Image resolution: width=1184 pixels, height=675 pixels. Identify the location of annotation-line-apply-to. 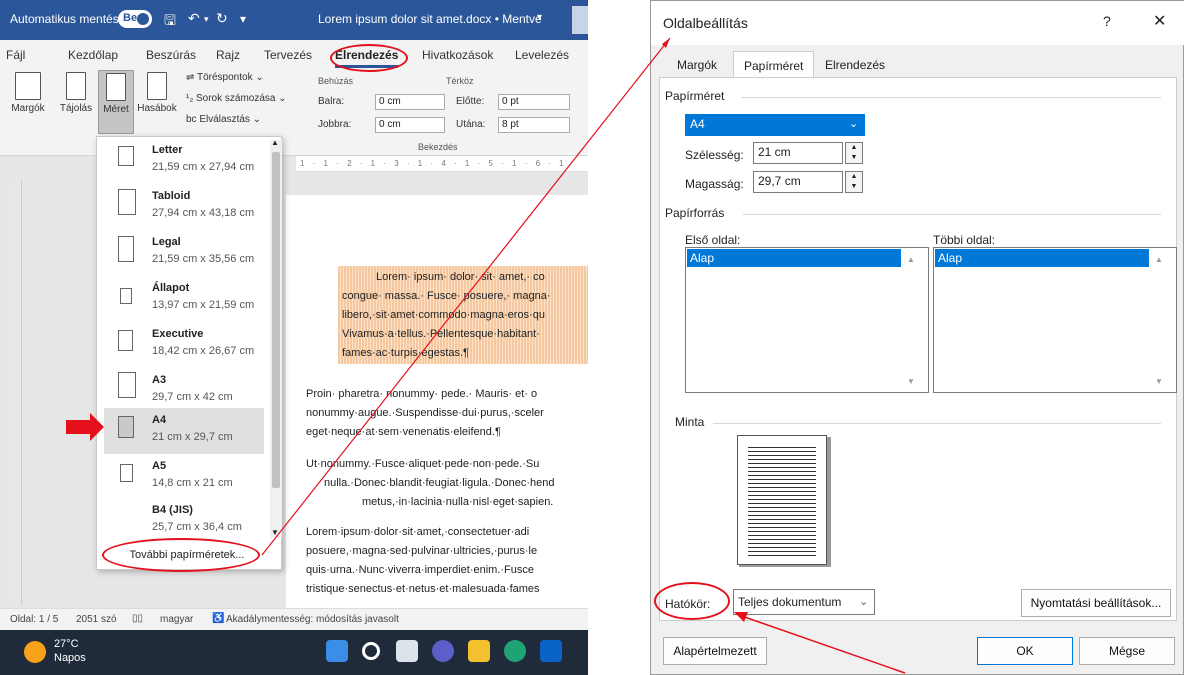
(820, 643).